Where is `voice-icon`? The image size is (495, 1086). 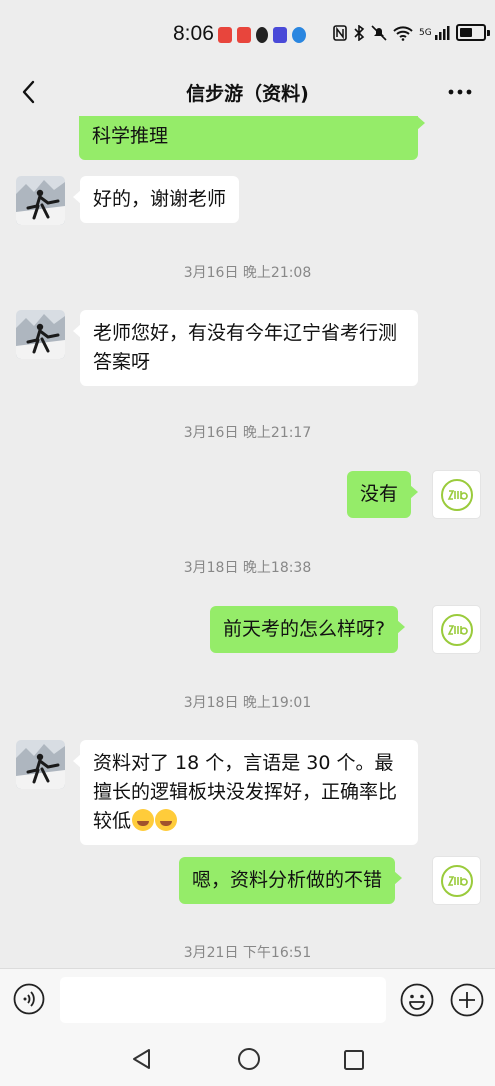 voice-icon is located at coordinates (29, 999).